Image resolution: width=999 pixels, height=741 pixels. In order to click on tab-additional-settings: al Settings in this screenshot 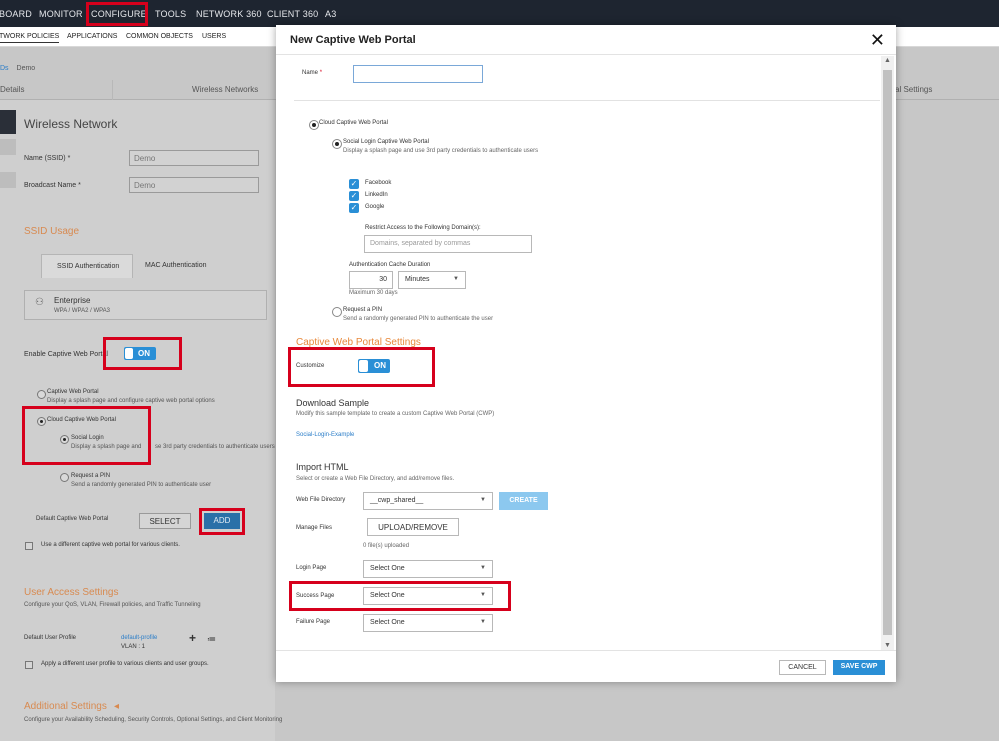, I will do `click(913, 89)`.